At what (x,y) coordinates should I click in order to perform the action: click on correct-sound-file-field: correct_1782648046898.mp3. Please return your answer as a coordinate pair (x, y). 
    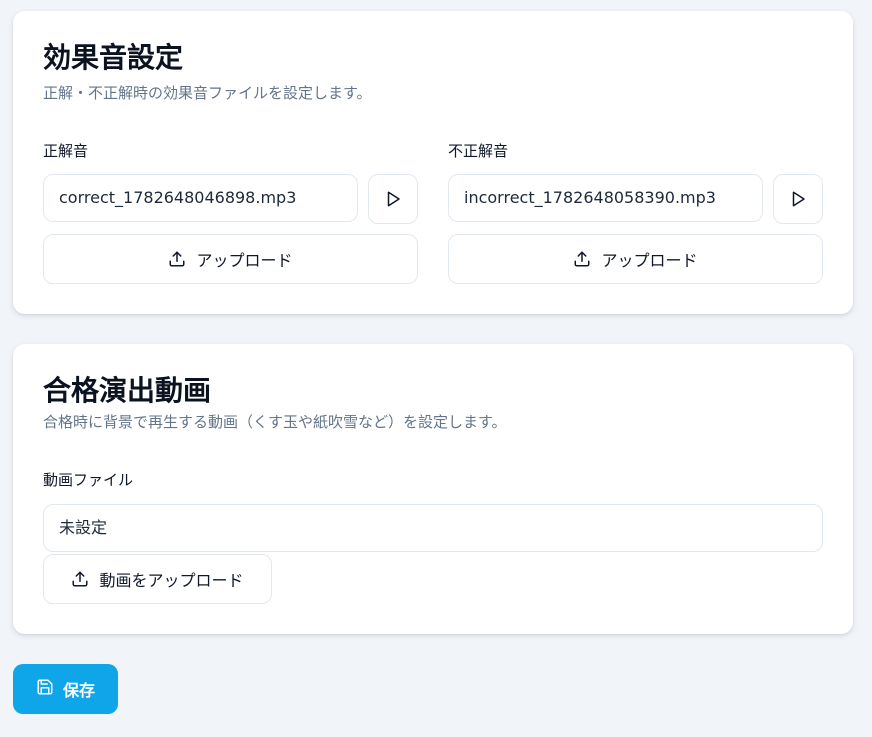
    Looking at the image, I should click on (200, 198).